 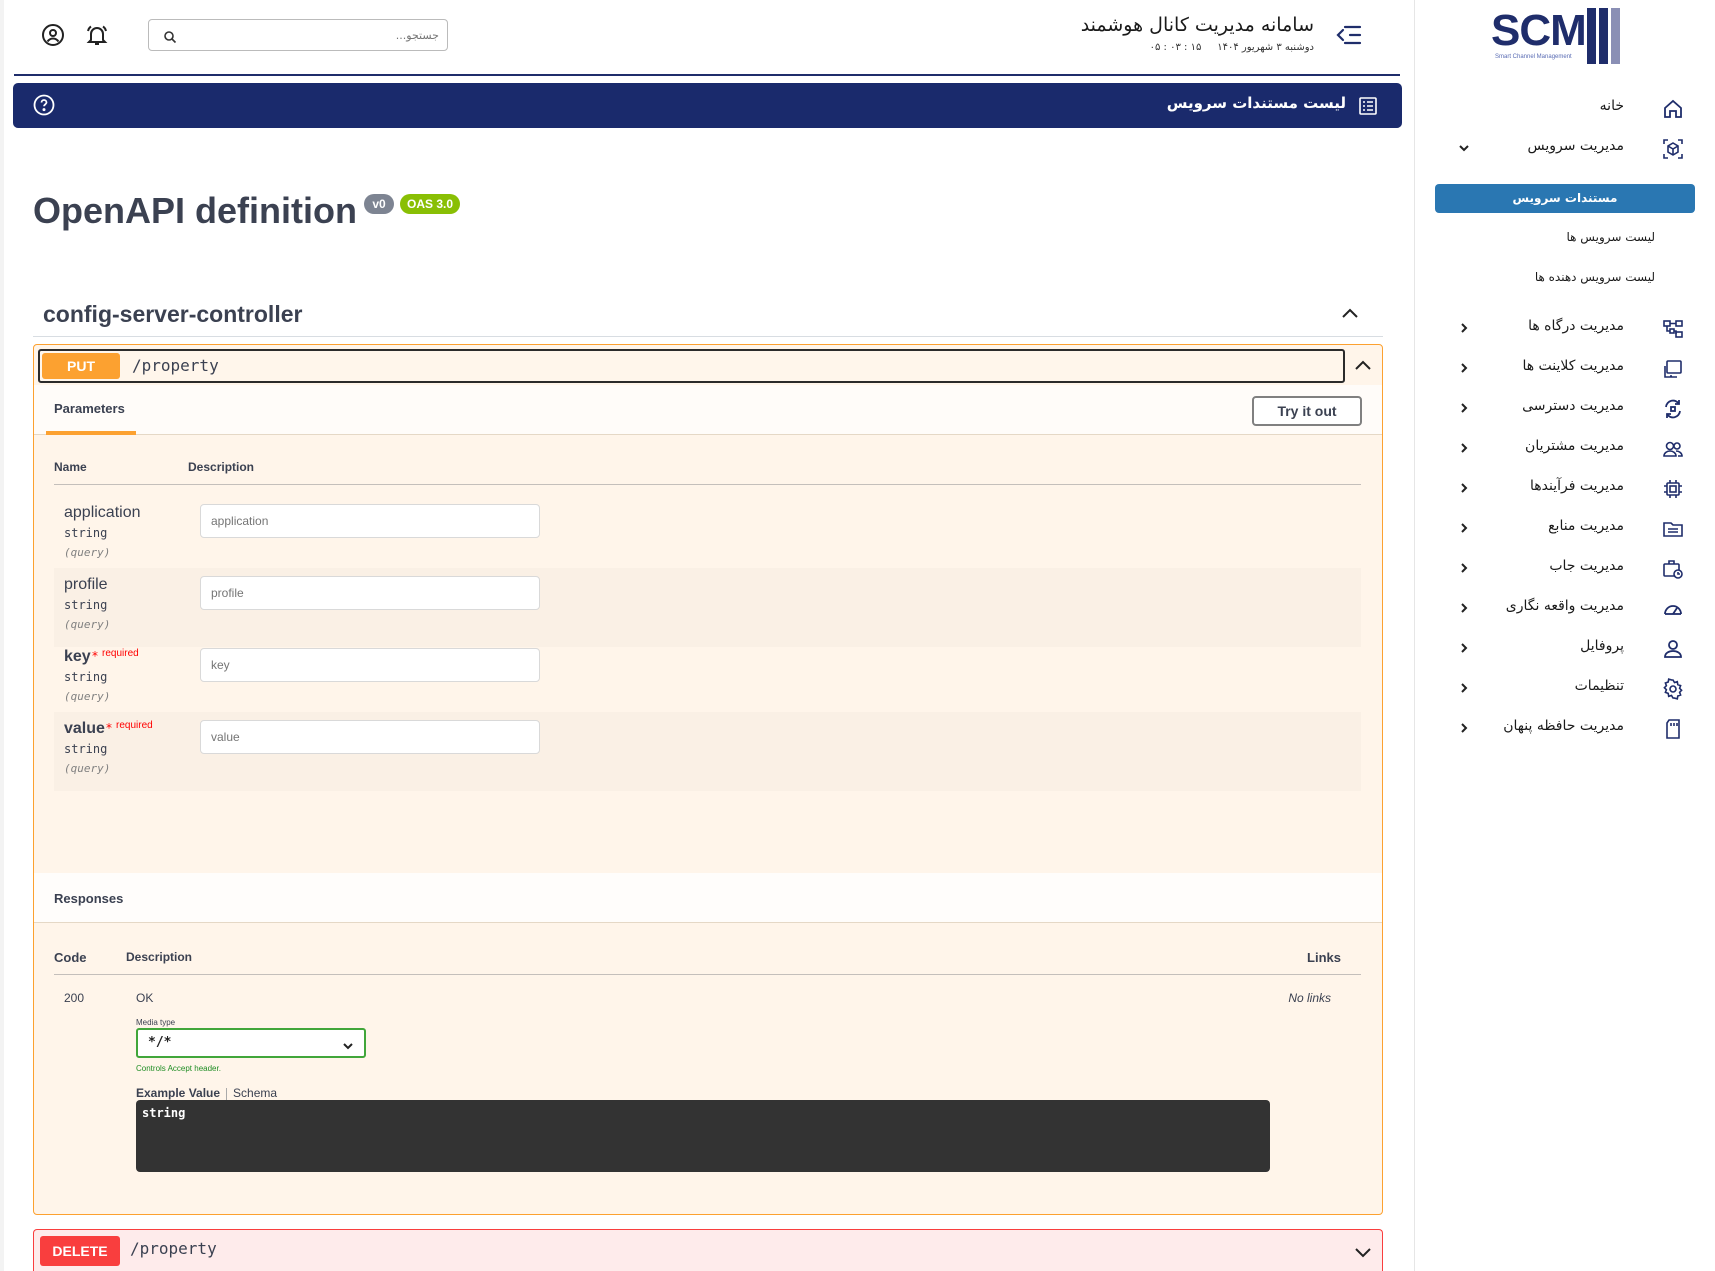 I want to click on tab-separator, so click(x=227, y=1093).